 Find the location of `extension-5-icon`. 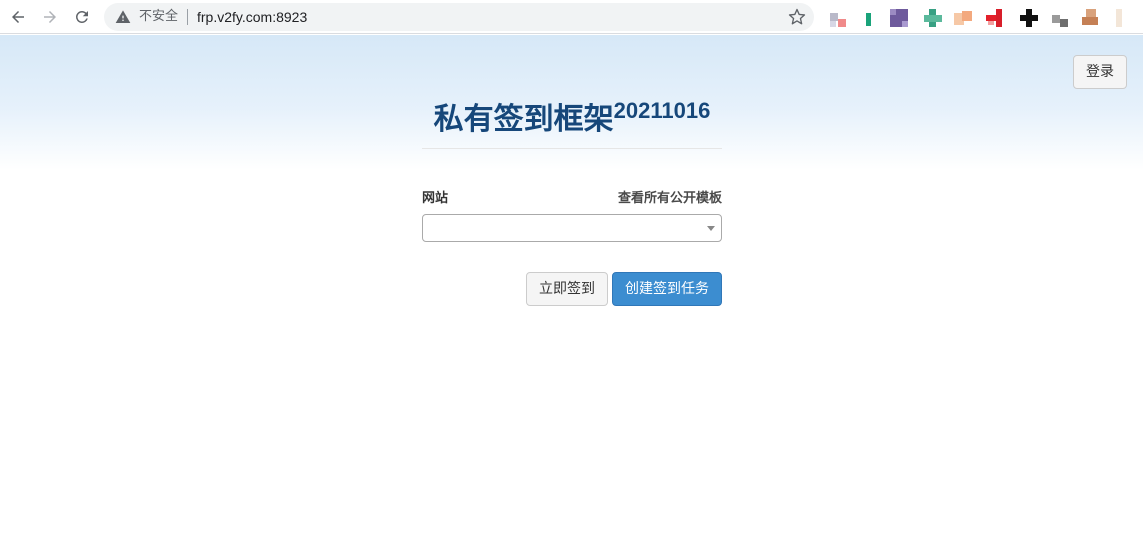

extension-5-icon is located at coordinates (963, 18).